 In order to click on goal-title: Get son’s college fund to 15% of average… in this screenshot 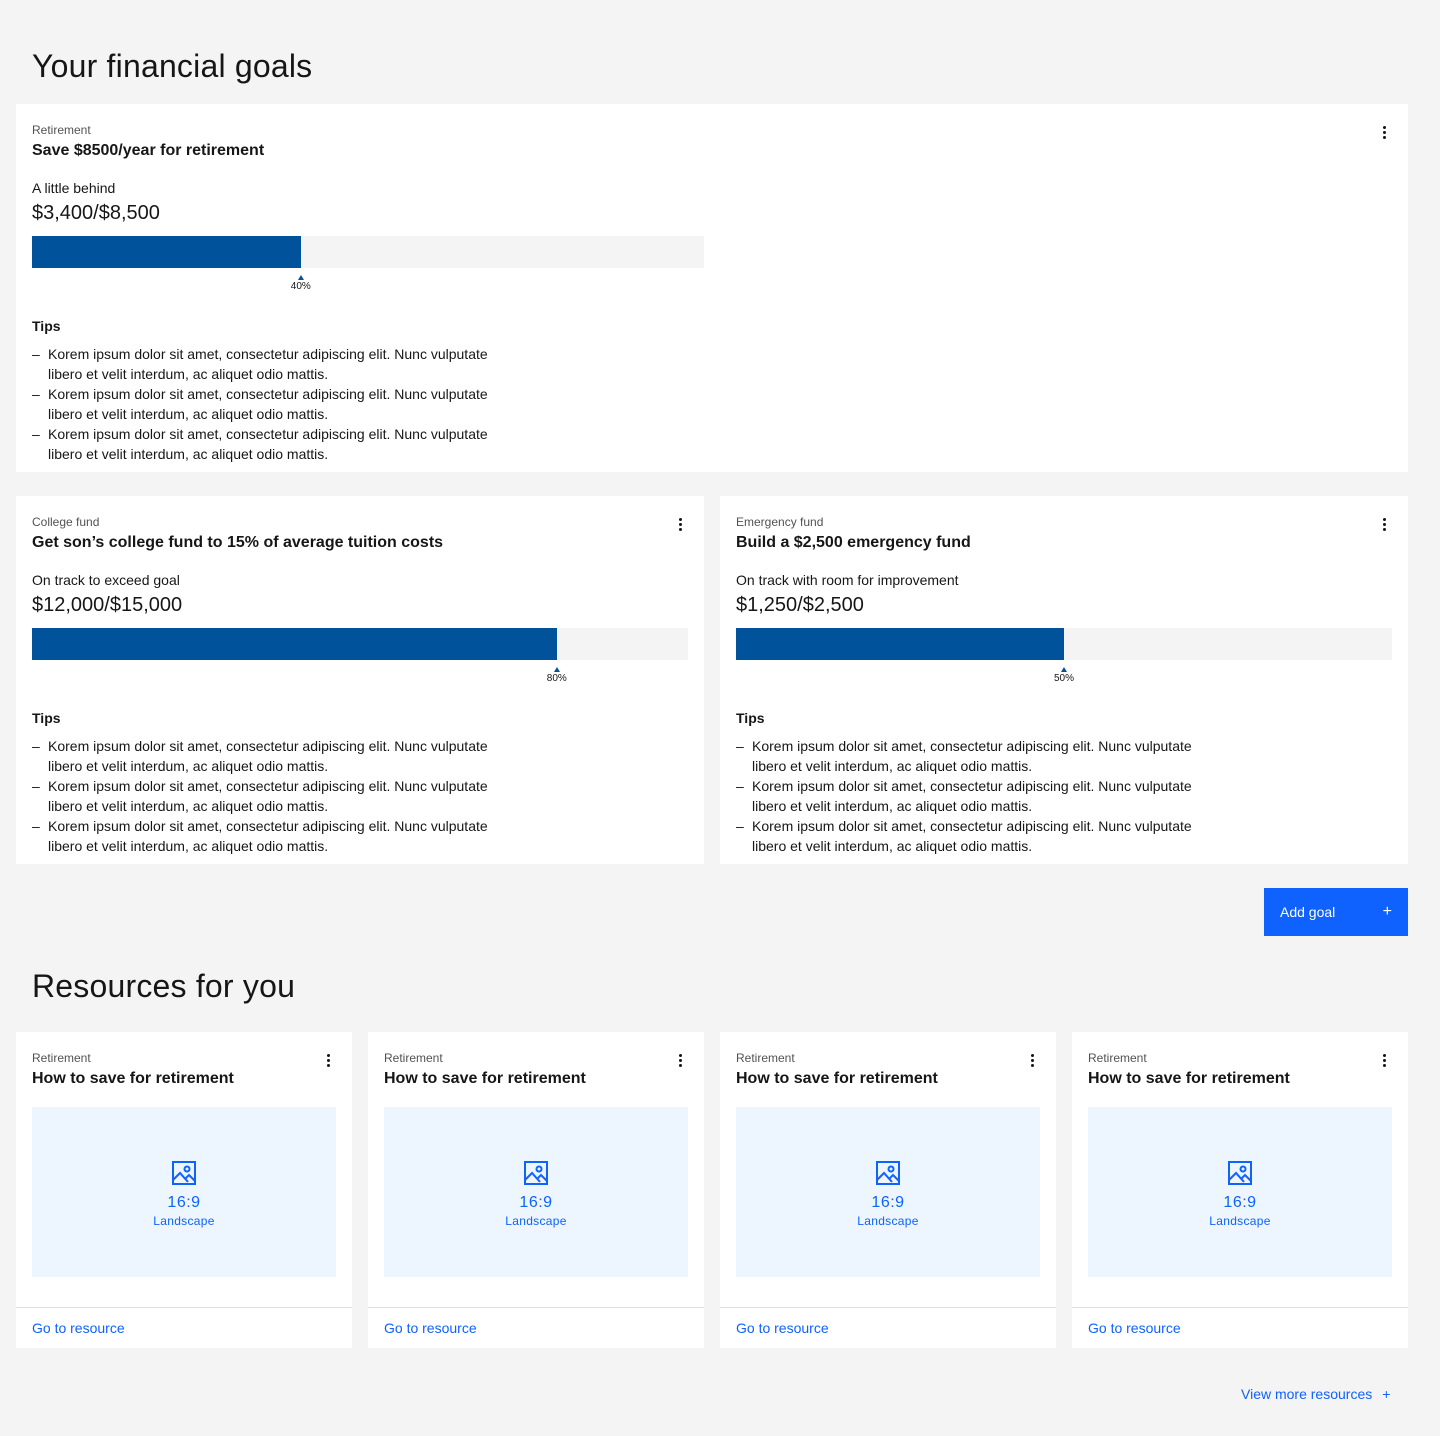, I will do `click(238, 542)`.